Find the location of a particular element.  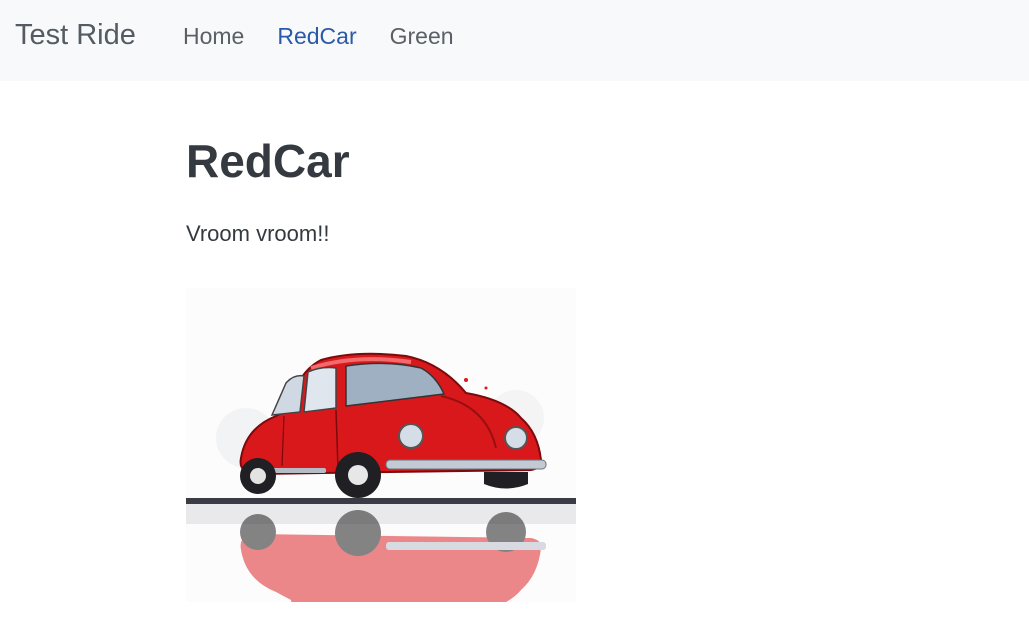

page-description: Vroom vroom!! is located at coordinates (258, 233).